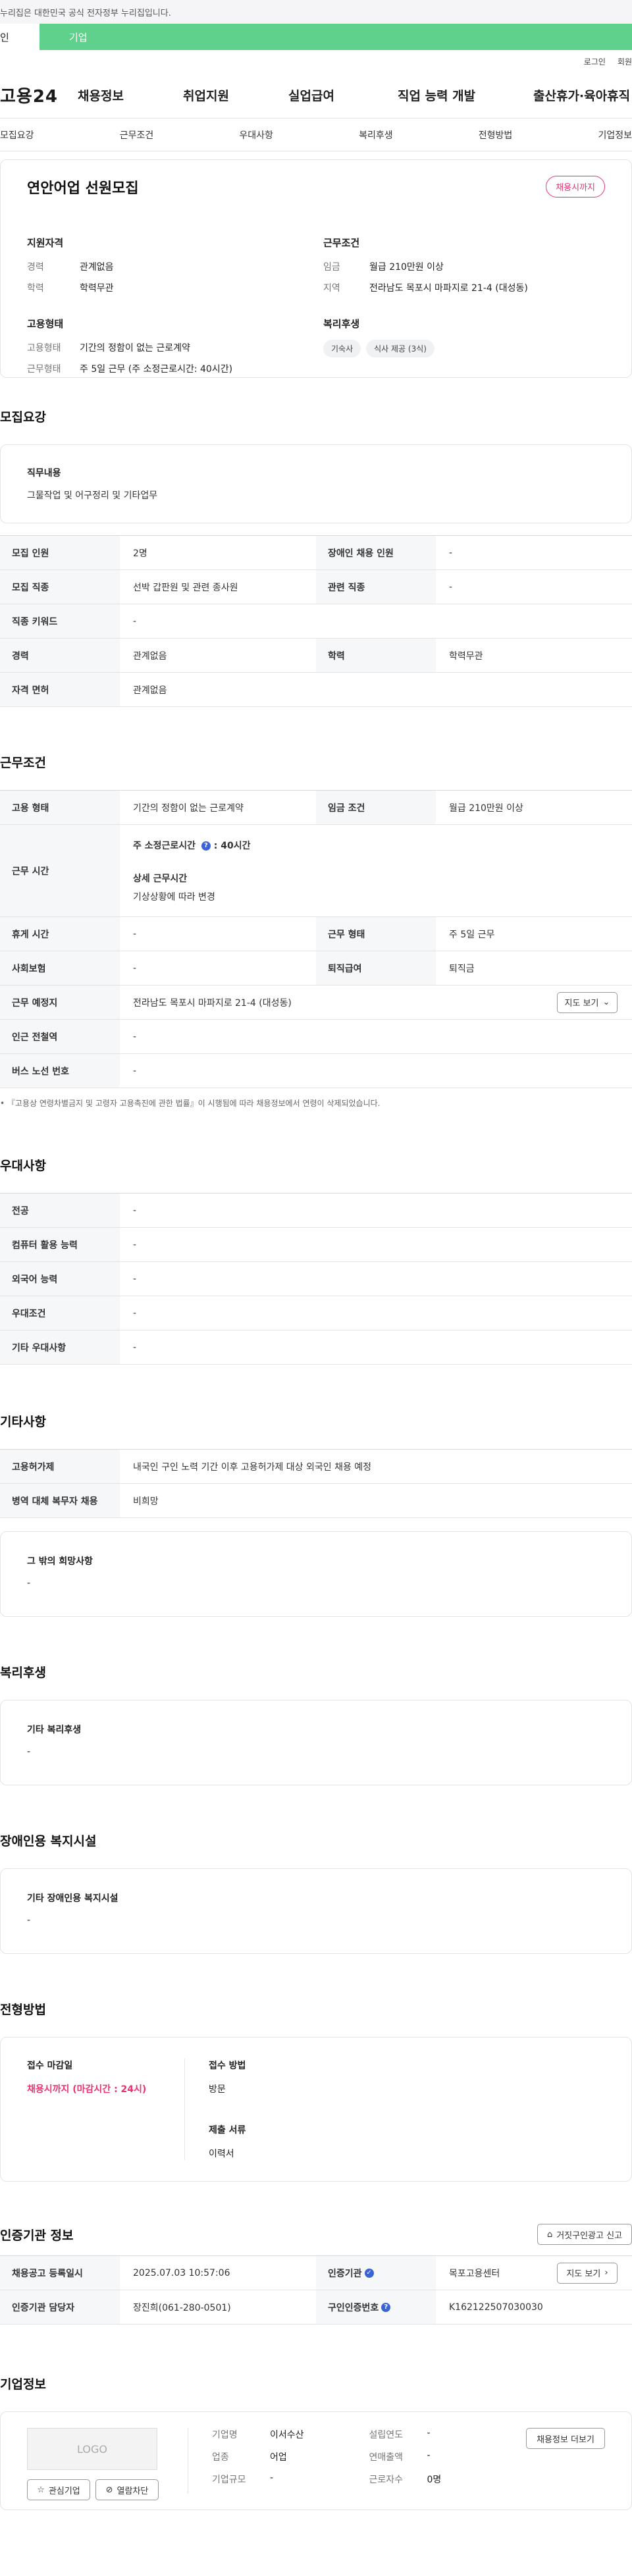  I want to click on hours-value: 40시간, so click(236, 846).